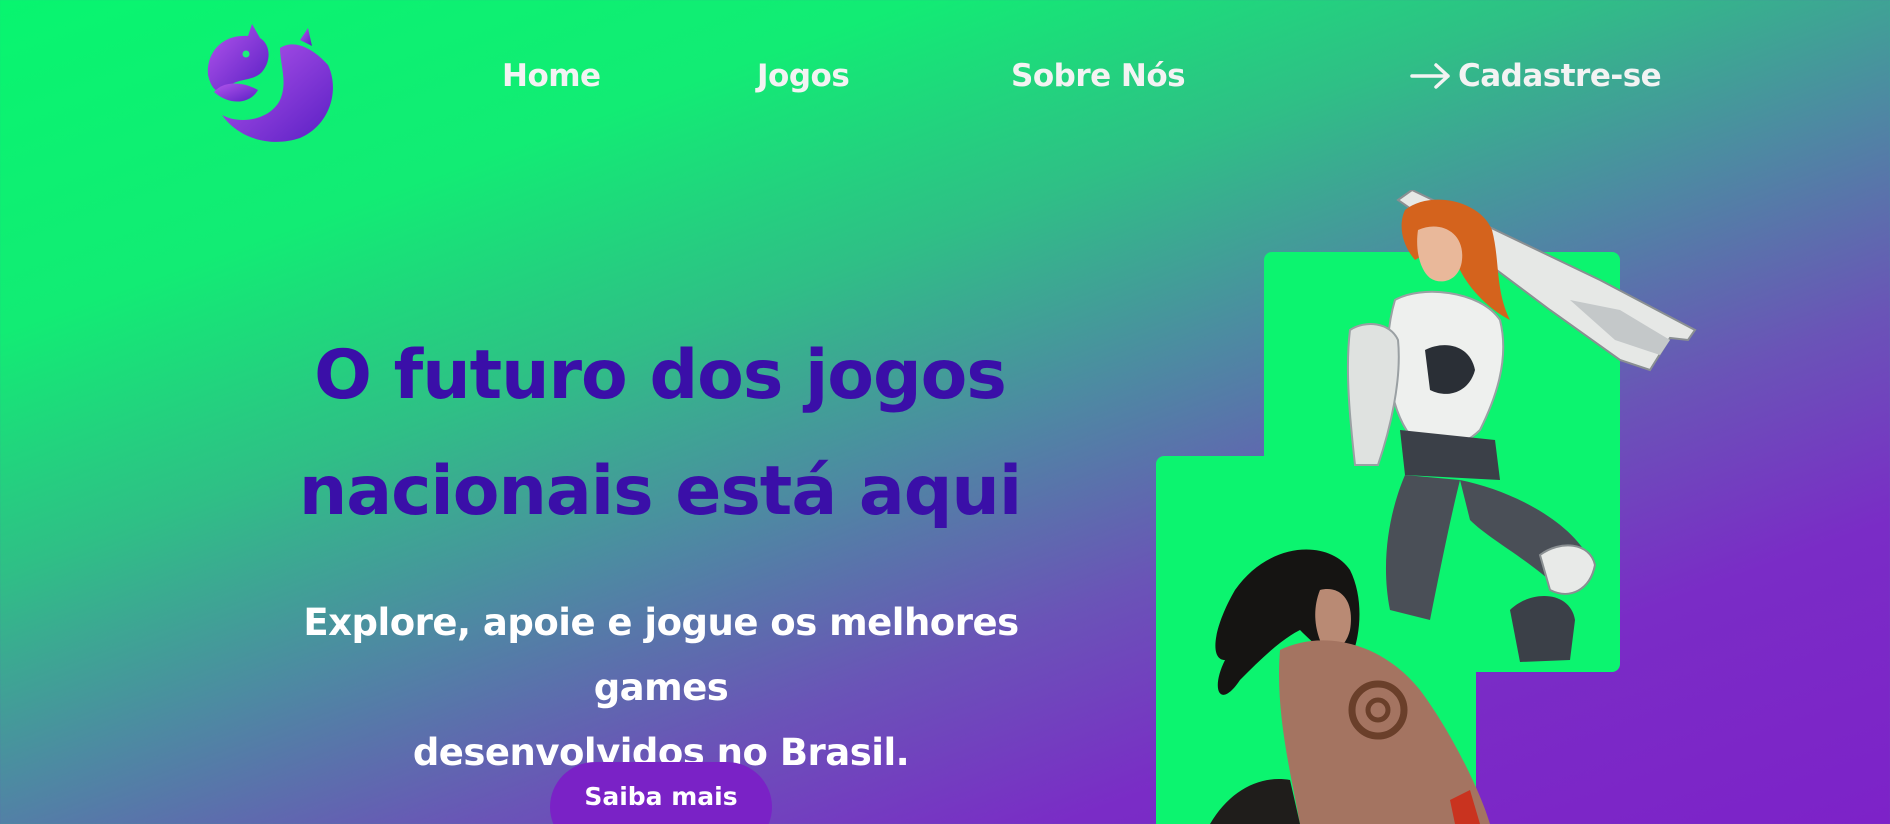  What do you see at coordinates (267, 82) in the screenshot?
I see `fox-logo-icon` at bounding box center [267, 82].